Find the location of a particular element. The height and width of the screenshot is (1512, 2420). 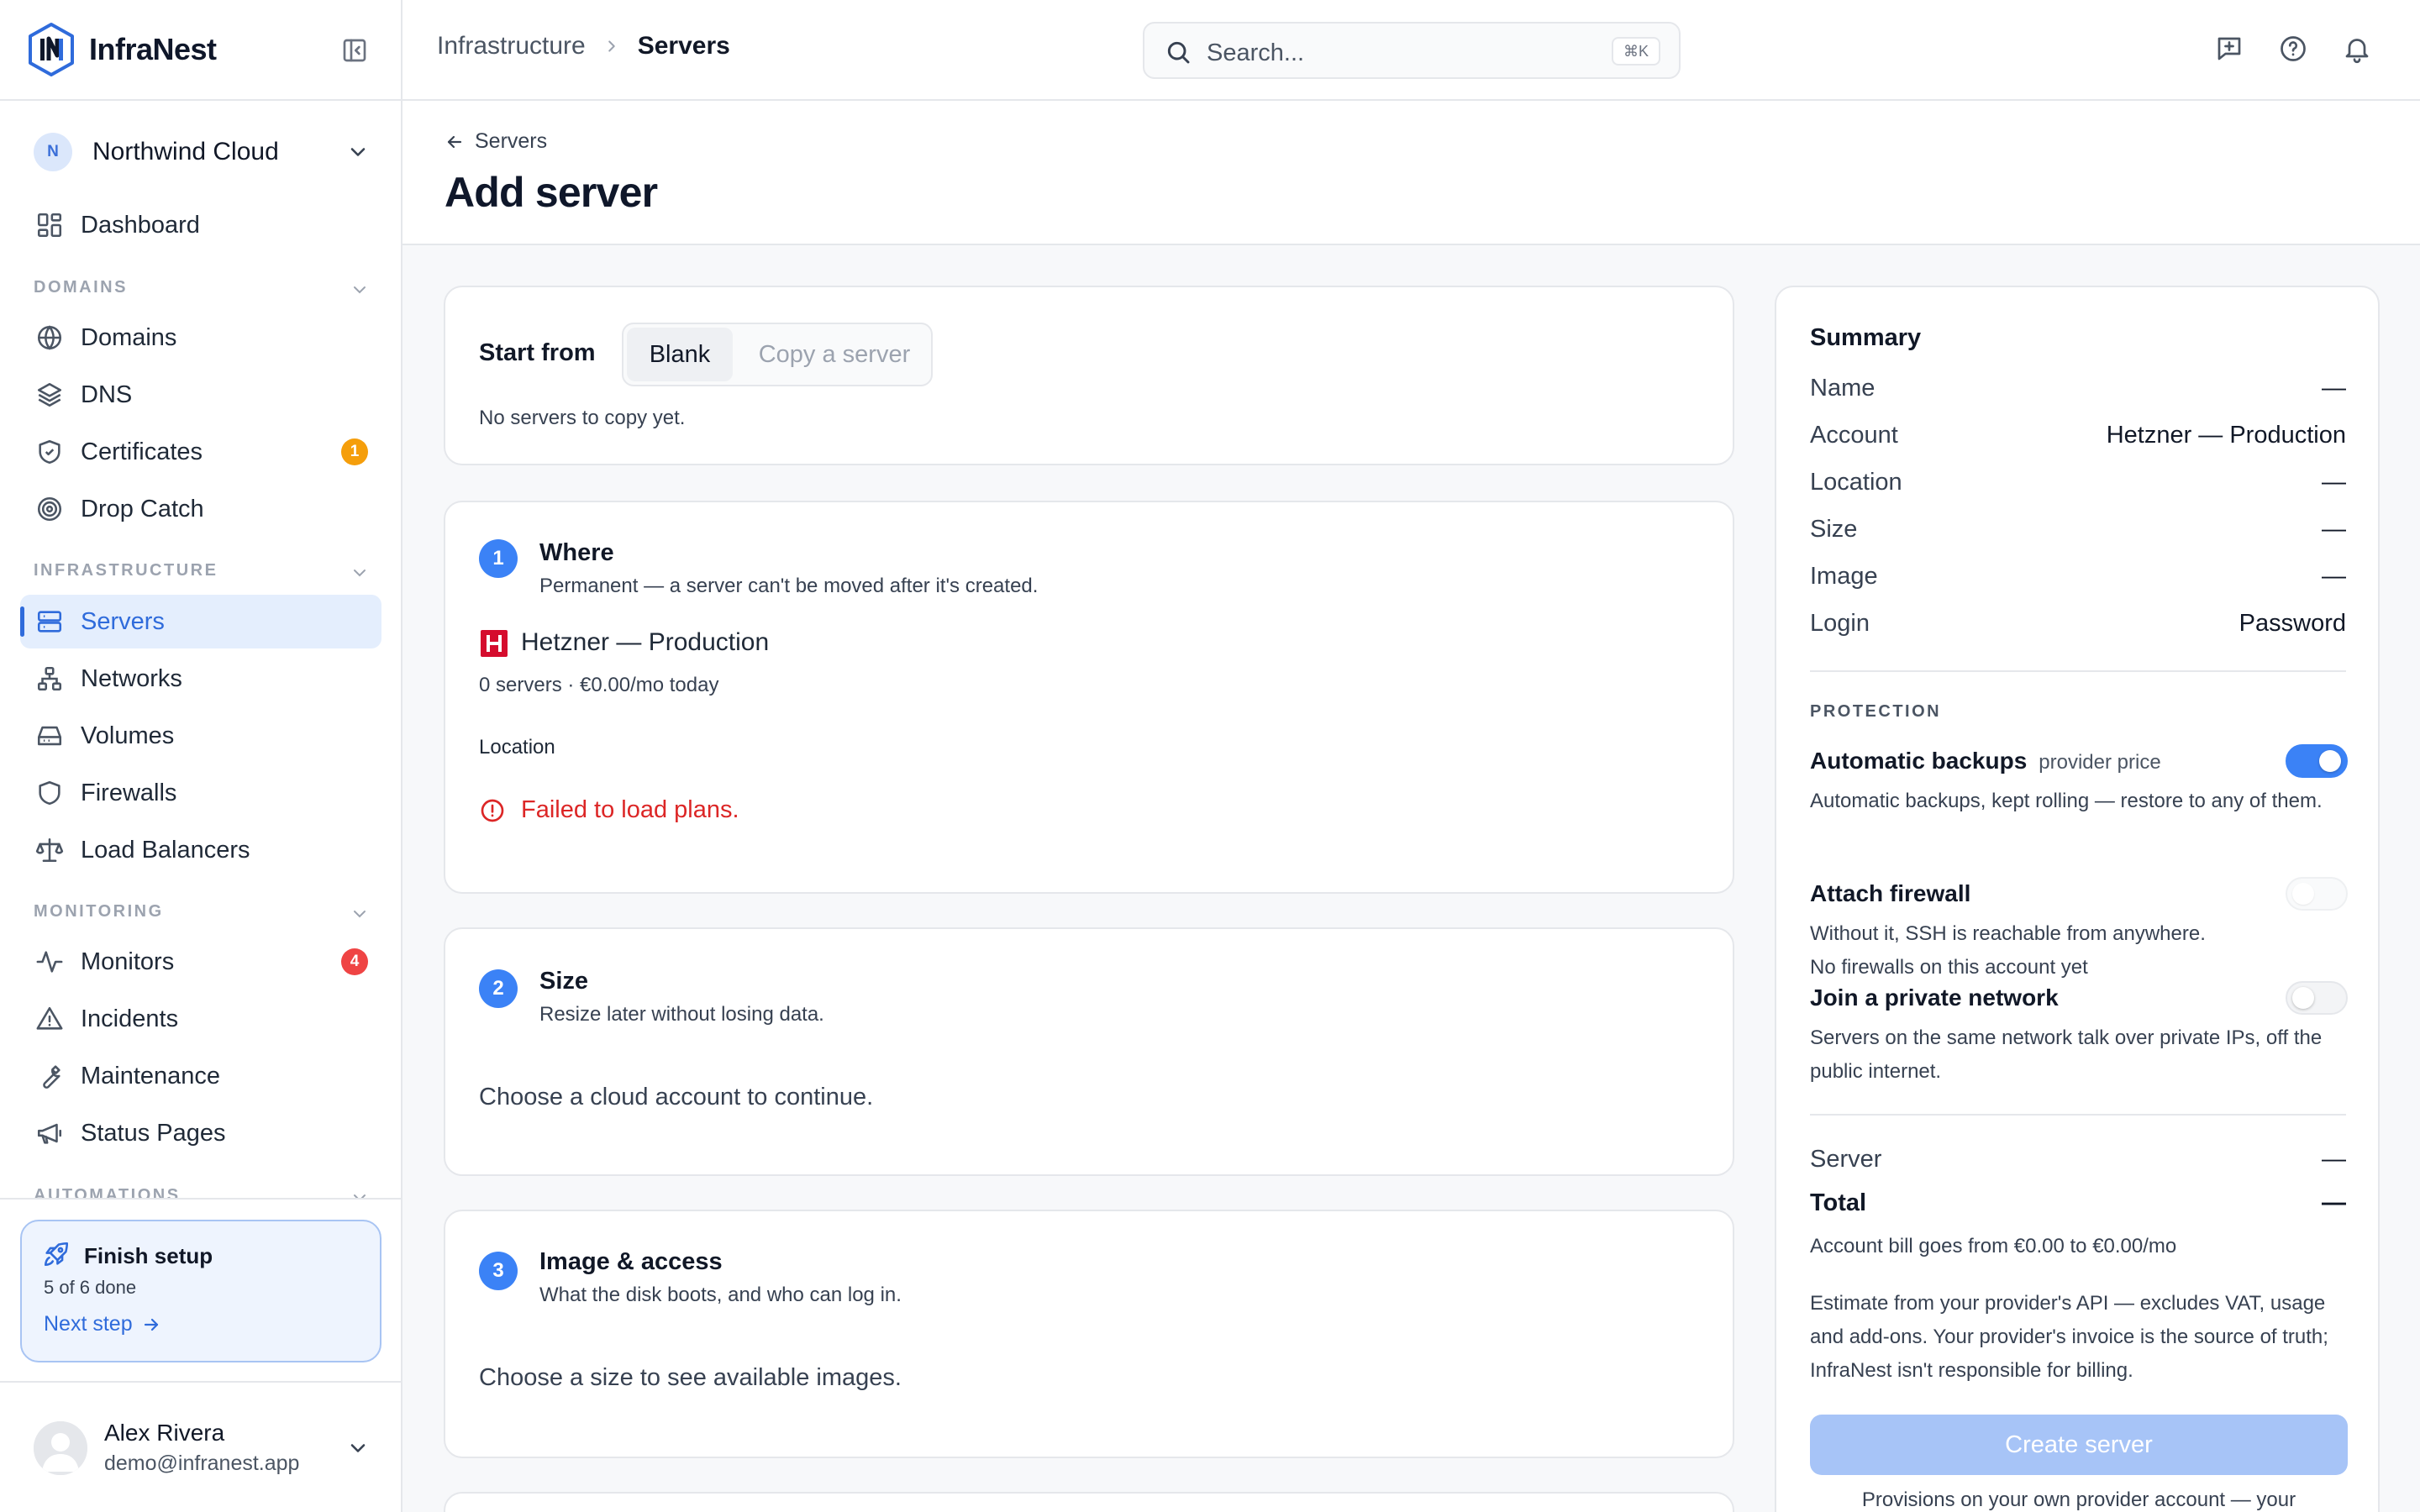

private-network-toggle is located at coordinates (2317, 998).